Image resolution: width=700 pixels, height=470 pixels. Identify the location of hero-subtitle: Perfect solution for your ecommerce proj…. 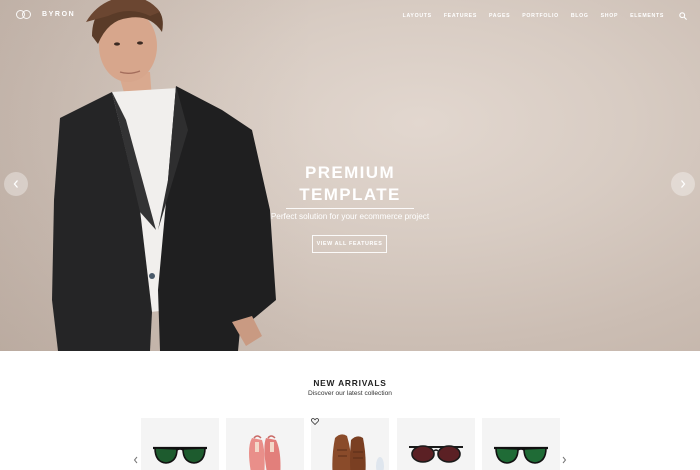
(350, 216).